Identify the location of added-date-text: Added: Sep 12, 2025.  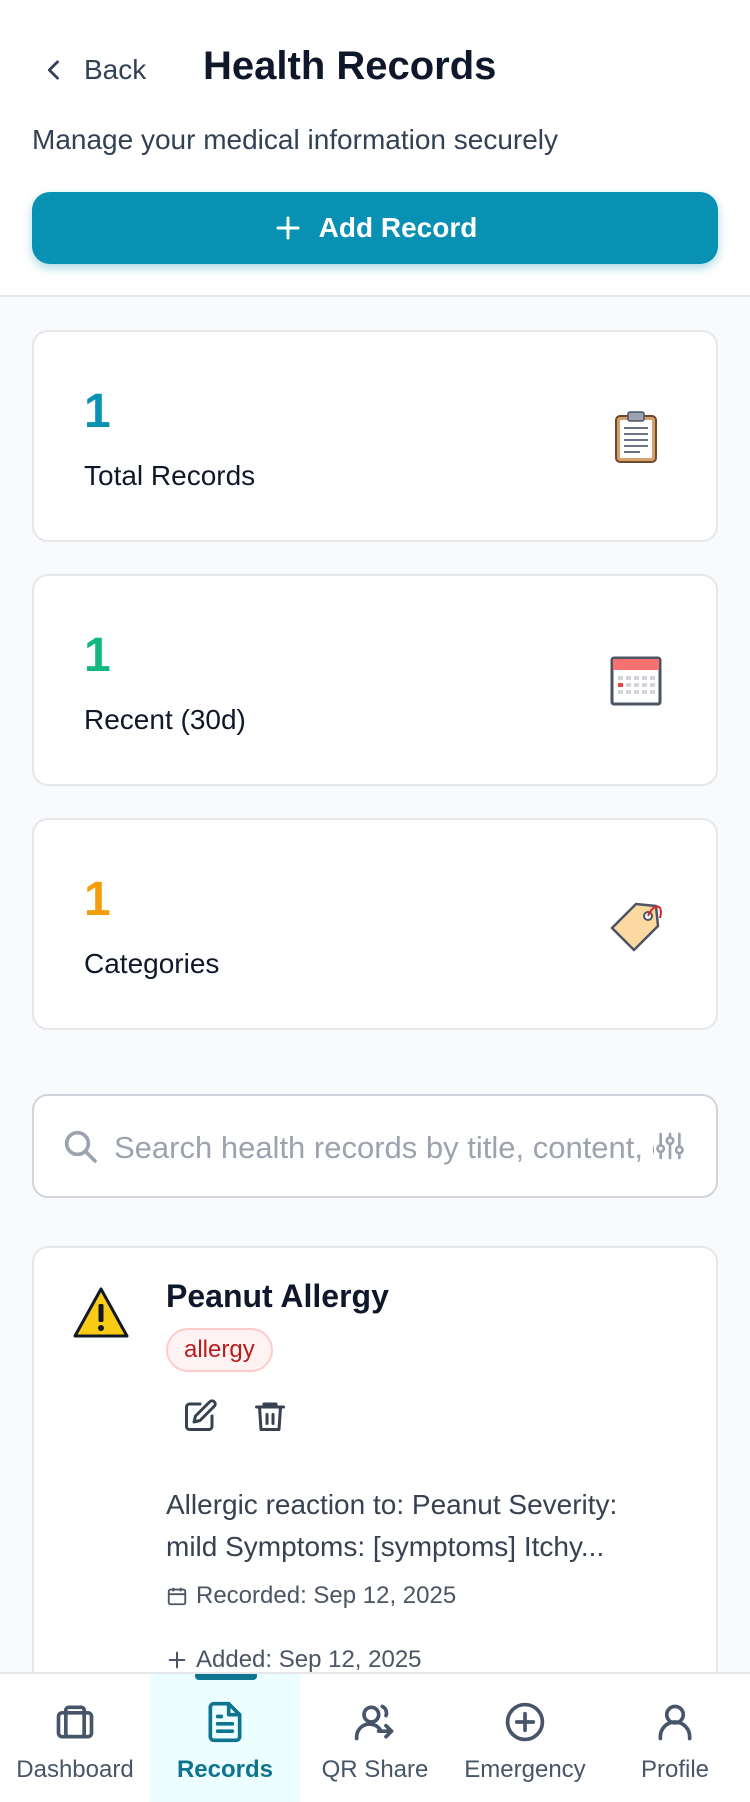
(309, 1659).